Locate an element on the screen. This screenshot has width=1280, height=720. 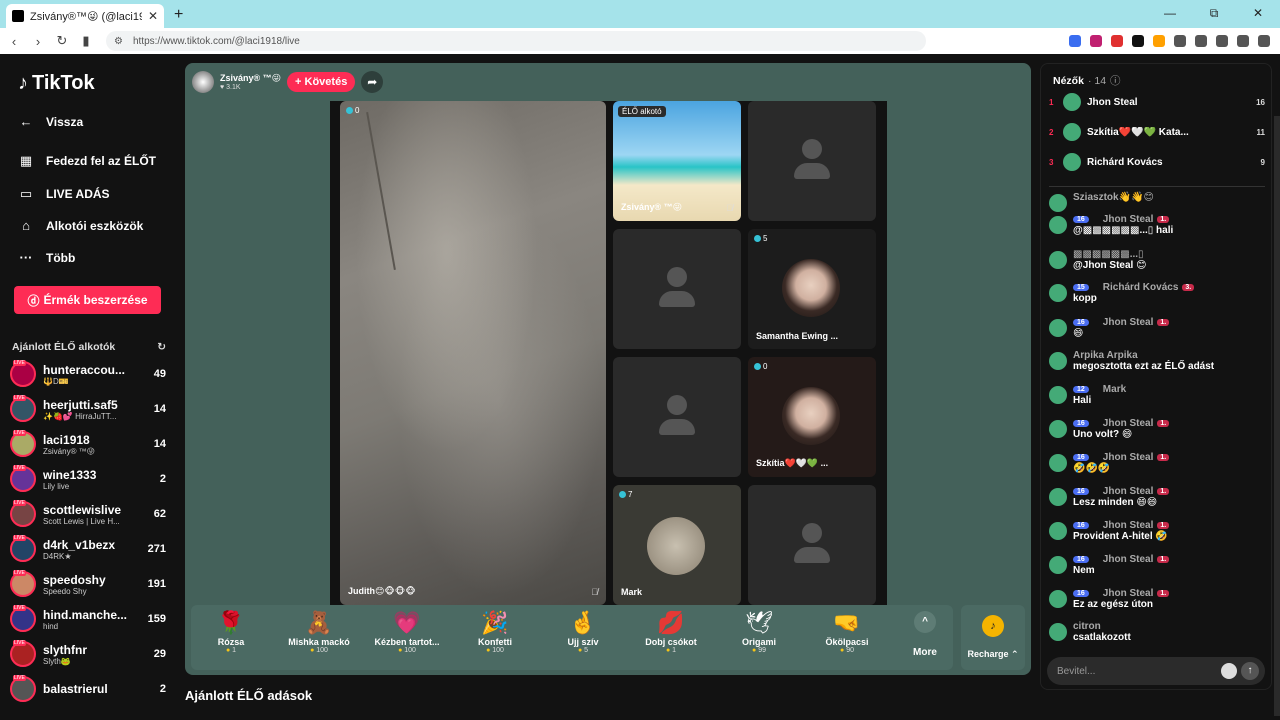
more-gifts-button: ^ More is located at coordinates (925, 634).